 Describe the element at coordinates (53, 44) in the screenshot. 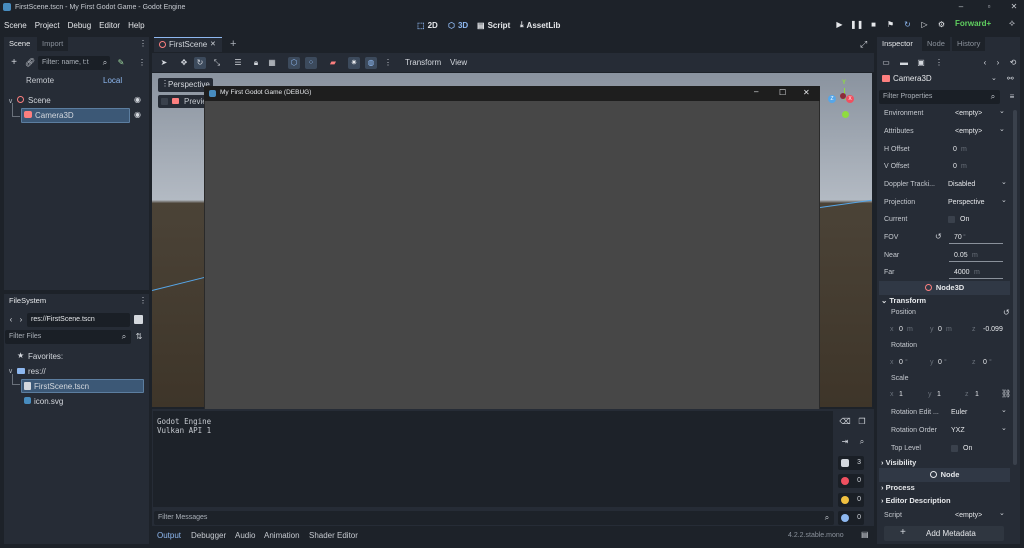

I see `tab-import: Import` at that location.